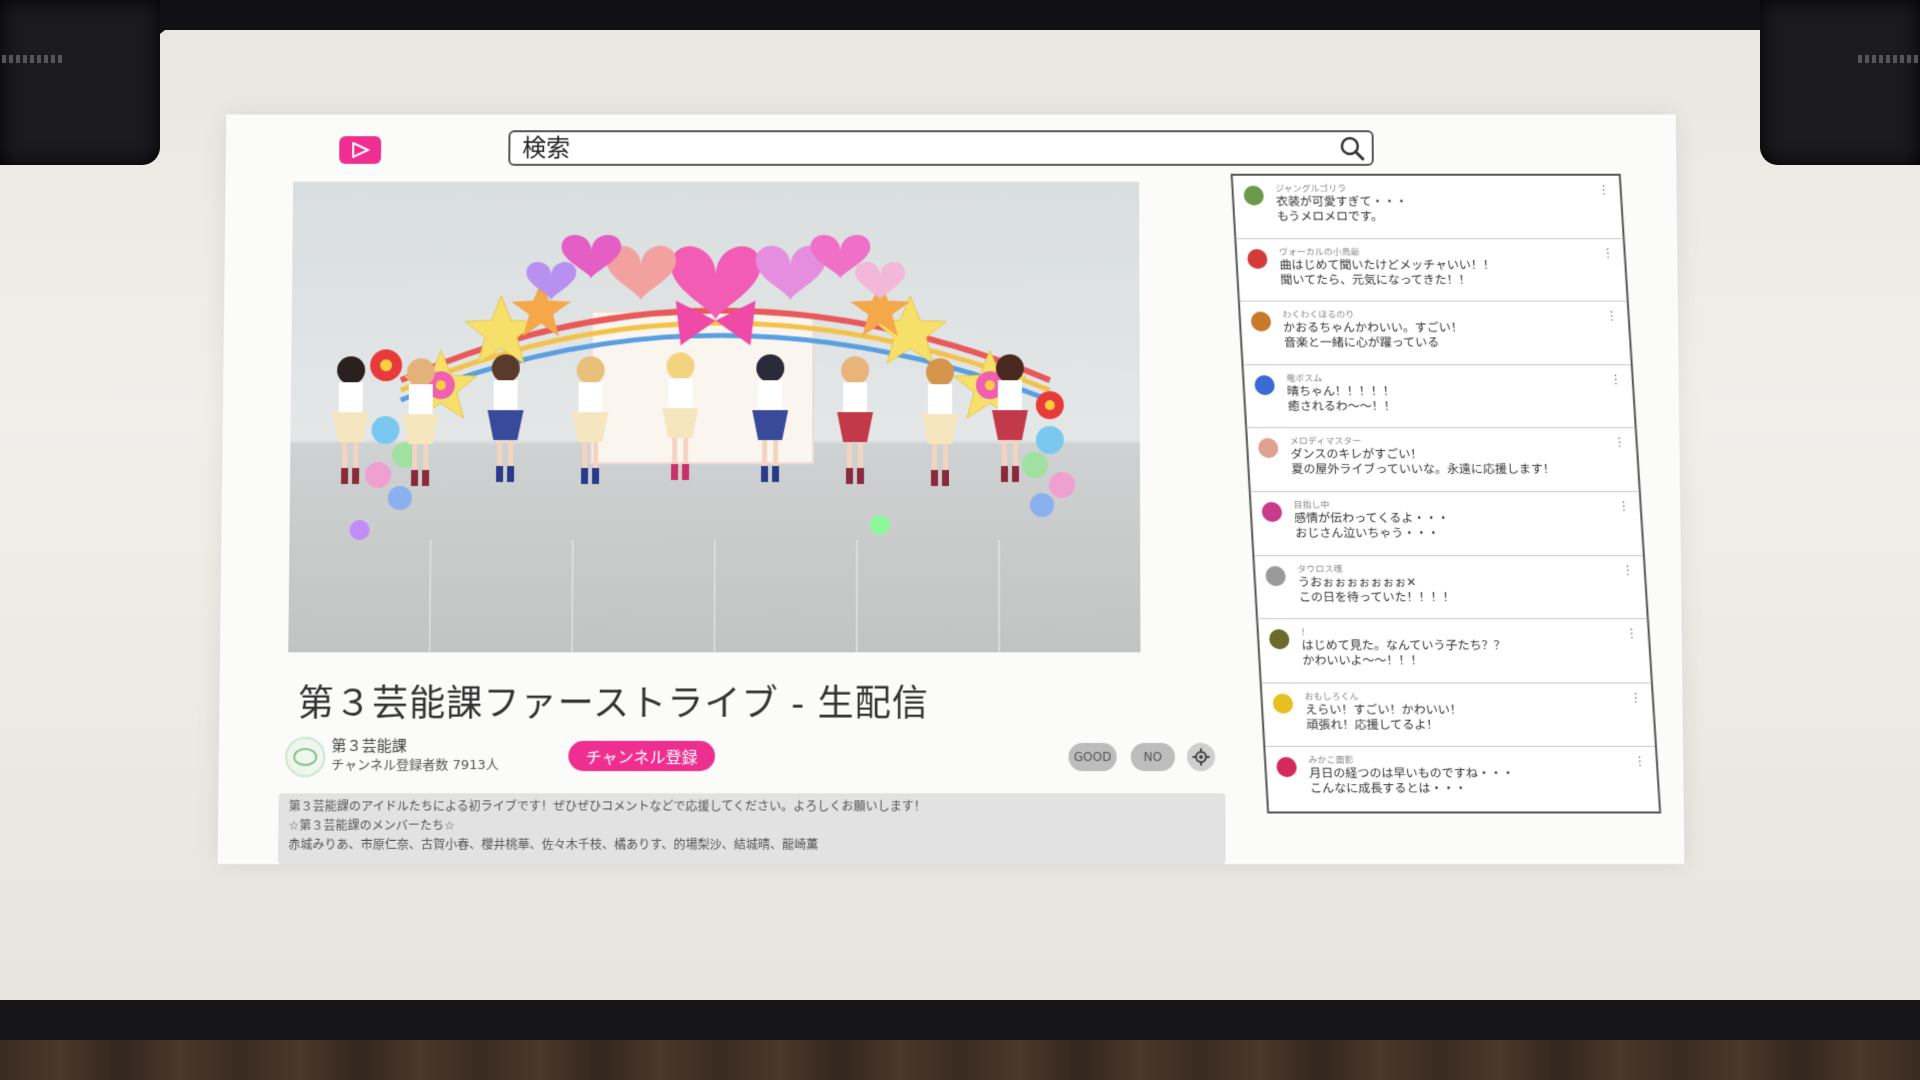  Describe the element at coordinates (1458, 568) in the screenshot. I see `comment-username: タウロス魂` at that location.